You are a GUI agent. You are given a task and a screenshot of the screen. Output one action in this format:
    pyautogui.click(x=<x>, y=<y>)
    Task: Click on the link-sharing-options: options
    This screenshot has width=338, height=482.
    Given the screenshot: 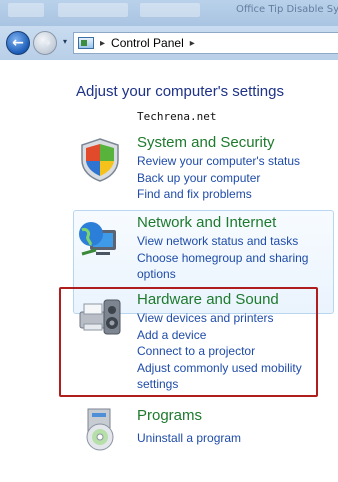 What is the action you would take?
    pyautogui.click(x=222, y=274)
    